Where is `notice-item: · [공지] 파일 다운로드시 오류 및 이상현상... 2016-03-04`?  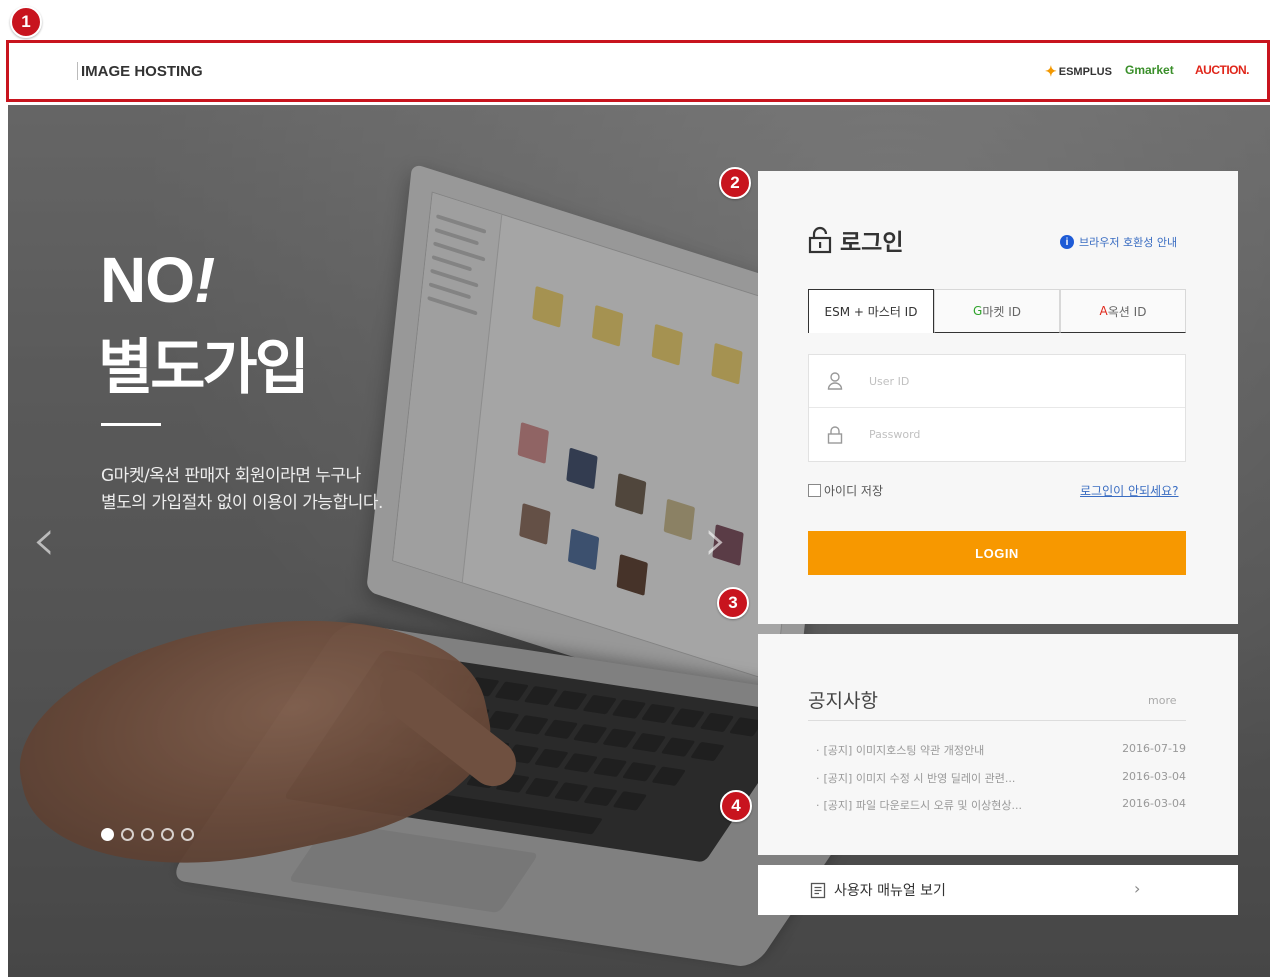 notice-item: · [공지] 파일 다운로드시 오류 및 이상현상... 2016-03-04 is located at coordinates (1001, 807).